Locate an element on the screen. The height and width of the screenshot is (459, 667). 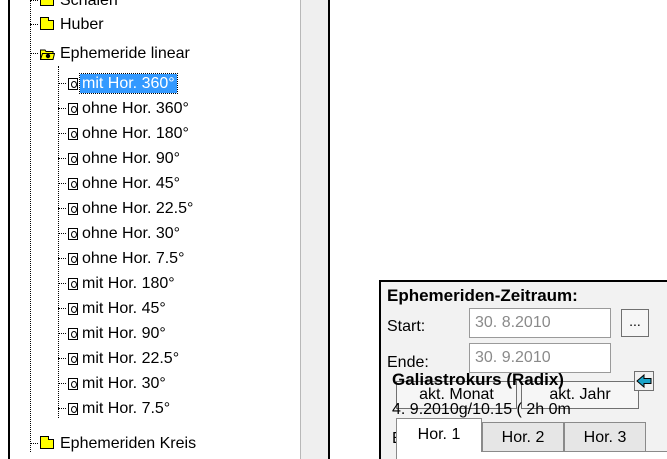
tree-item-label: ohne Hor. 90° is located at coordinates (131, 158).